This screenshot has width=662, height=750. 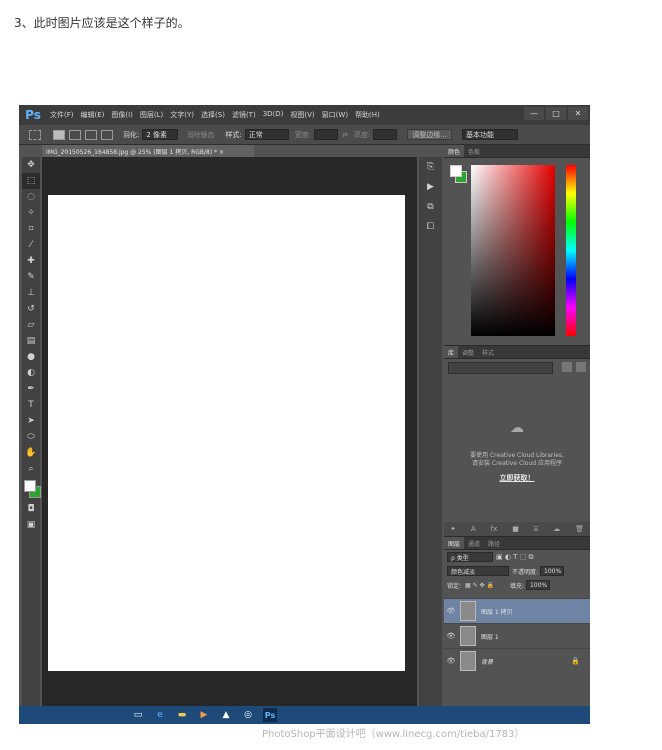 What do you see at coordinates (517, 478) in the screenshot?
I see `get-now-link: 立即获取！` at bounding box center [517, 478].